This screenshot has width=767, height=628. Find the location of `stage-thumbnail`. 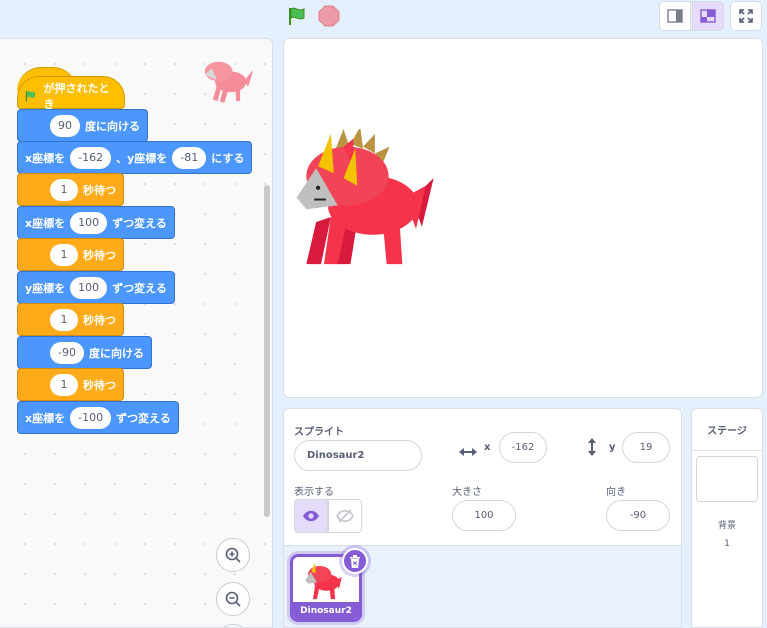

stage-thumbnail is located at coordinates (727, 479).